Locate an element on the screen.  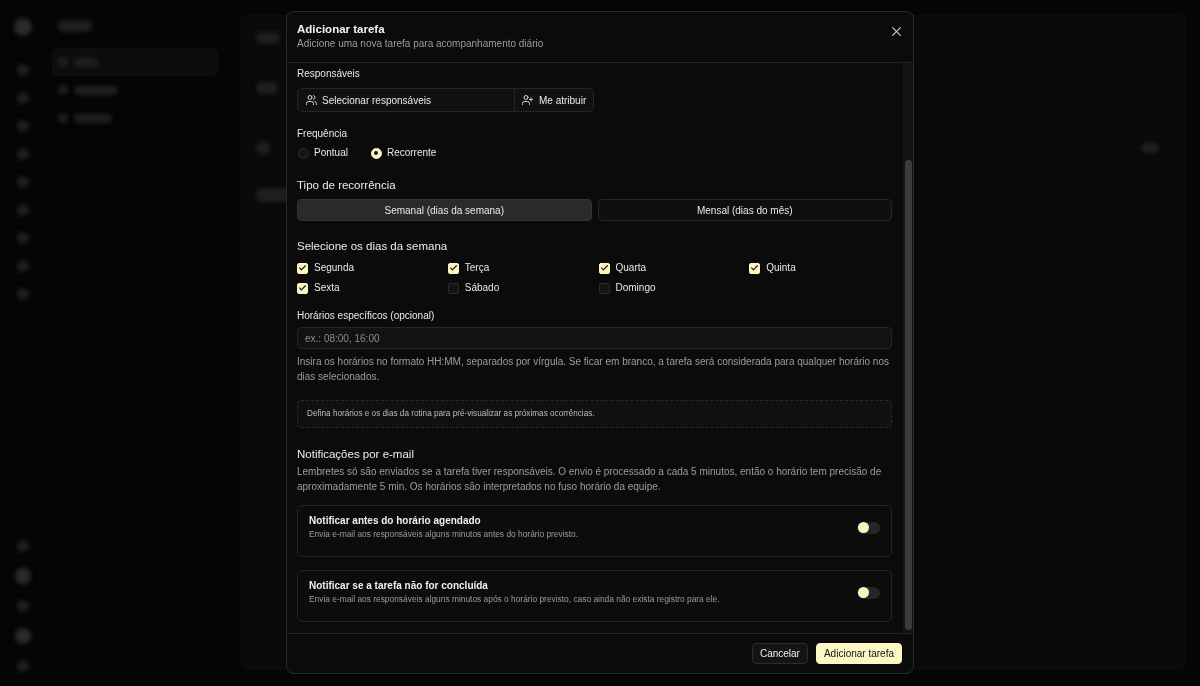
dialog-title: Adicionar tarefa is located at coordinates (341, 29).